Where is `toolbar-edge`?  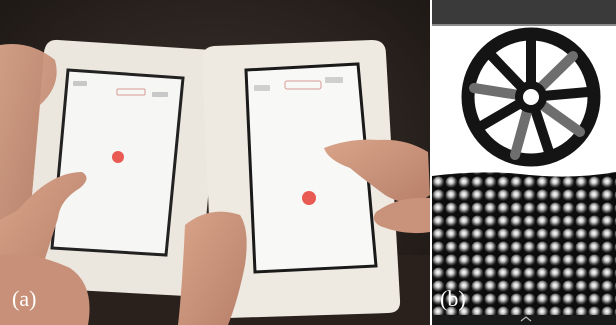 toolbar-edge is located at coordinates (524, 25).